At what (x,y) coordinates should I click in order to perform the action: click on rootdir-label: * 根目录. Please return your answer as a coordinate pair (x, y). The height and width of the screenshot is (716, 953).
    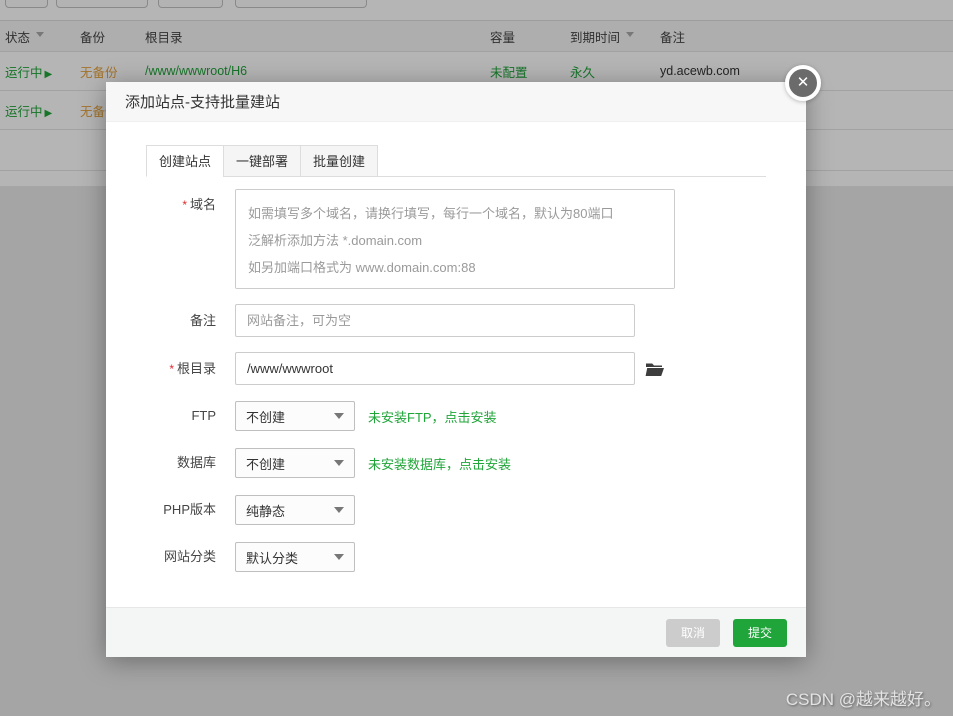
    Looking at the image, I should click on (192, 368).